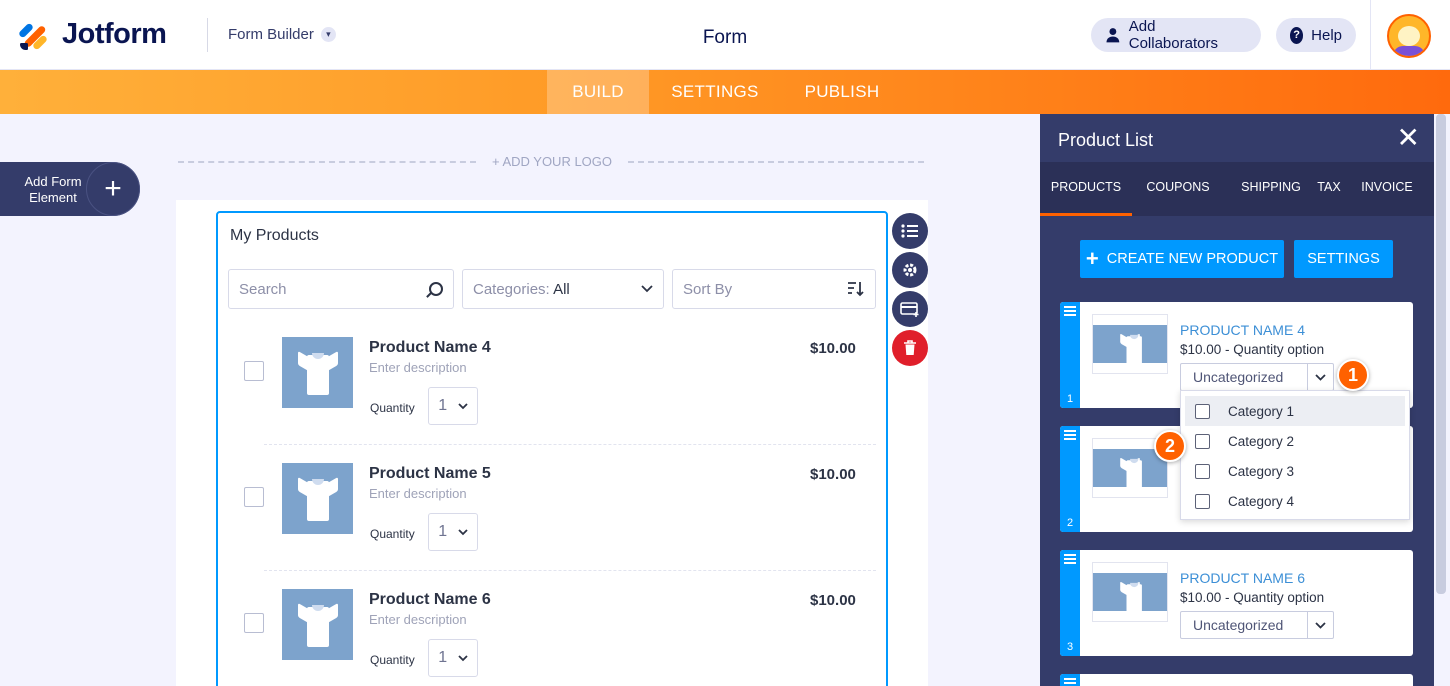 The height and width of the screenshot is (686, 1450). I want to click on tab-publish: PUBLISH, so click(842, 92).